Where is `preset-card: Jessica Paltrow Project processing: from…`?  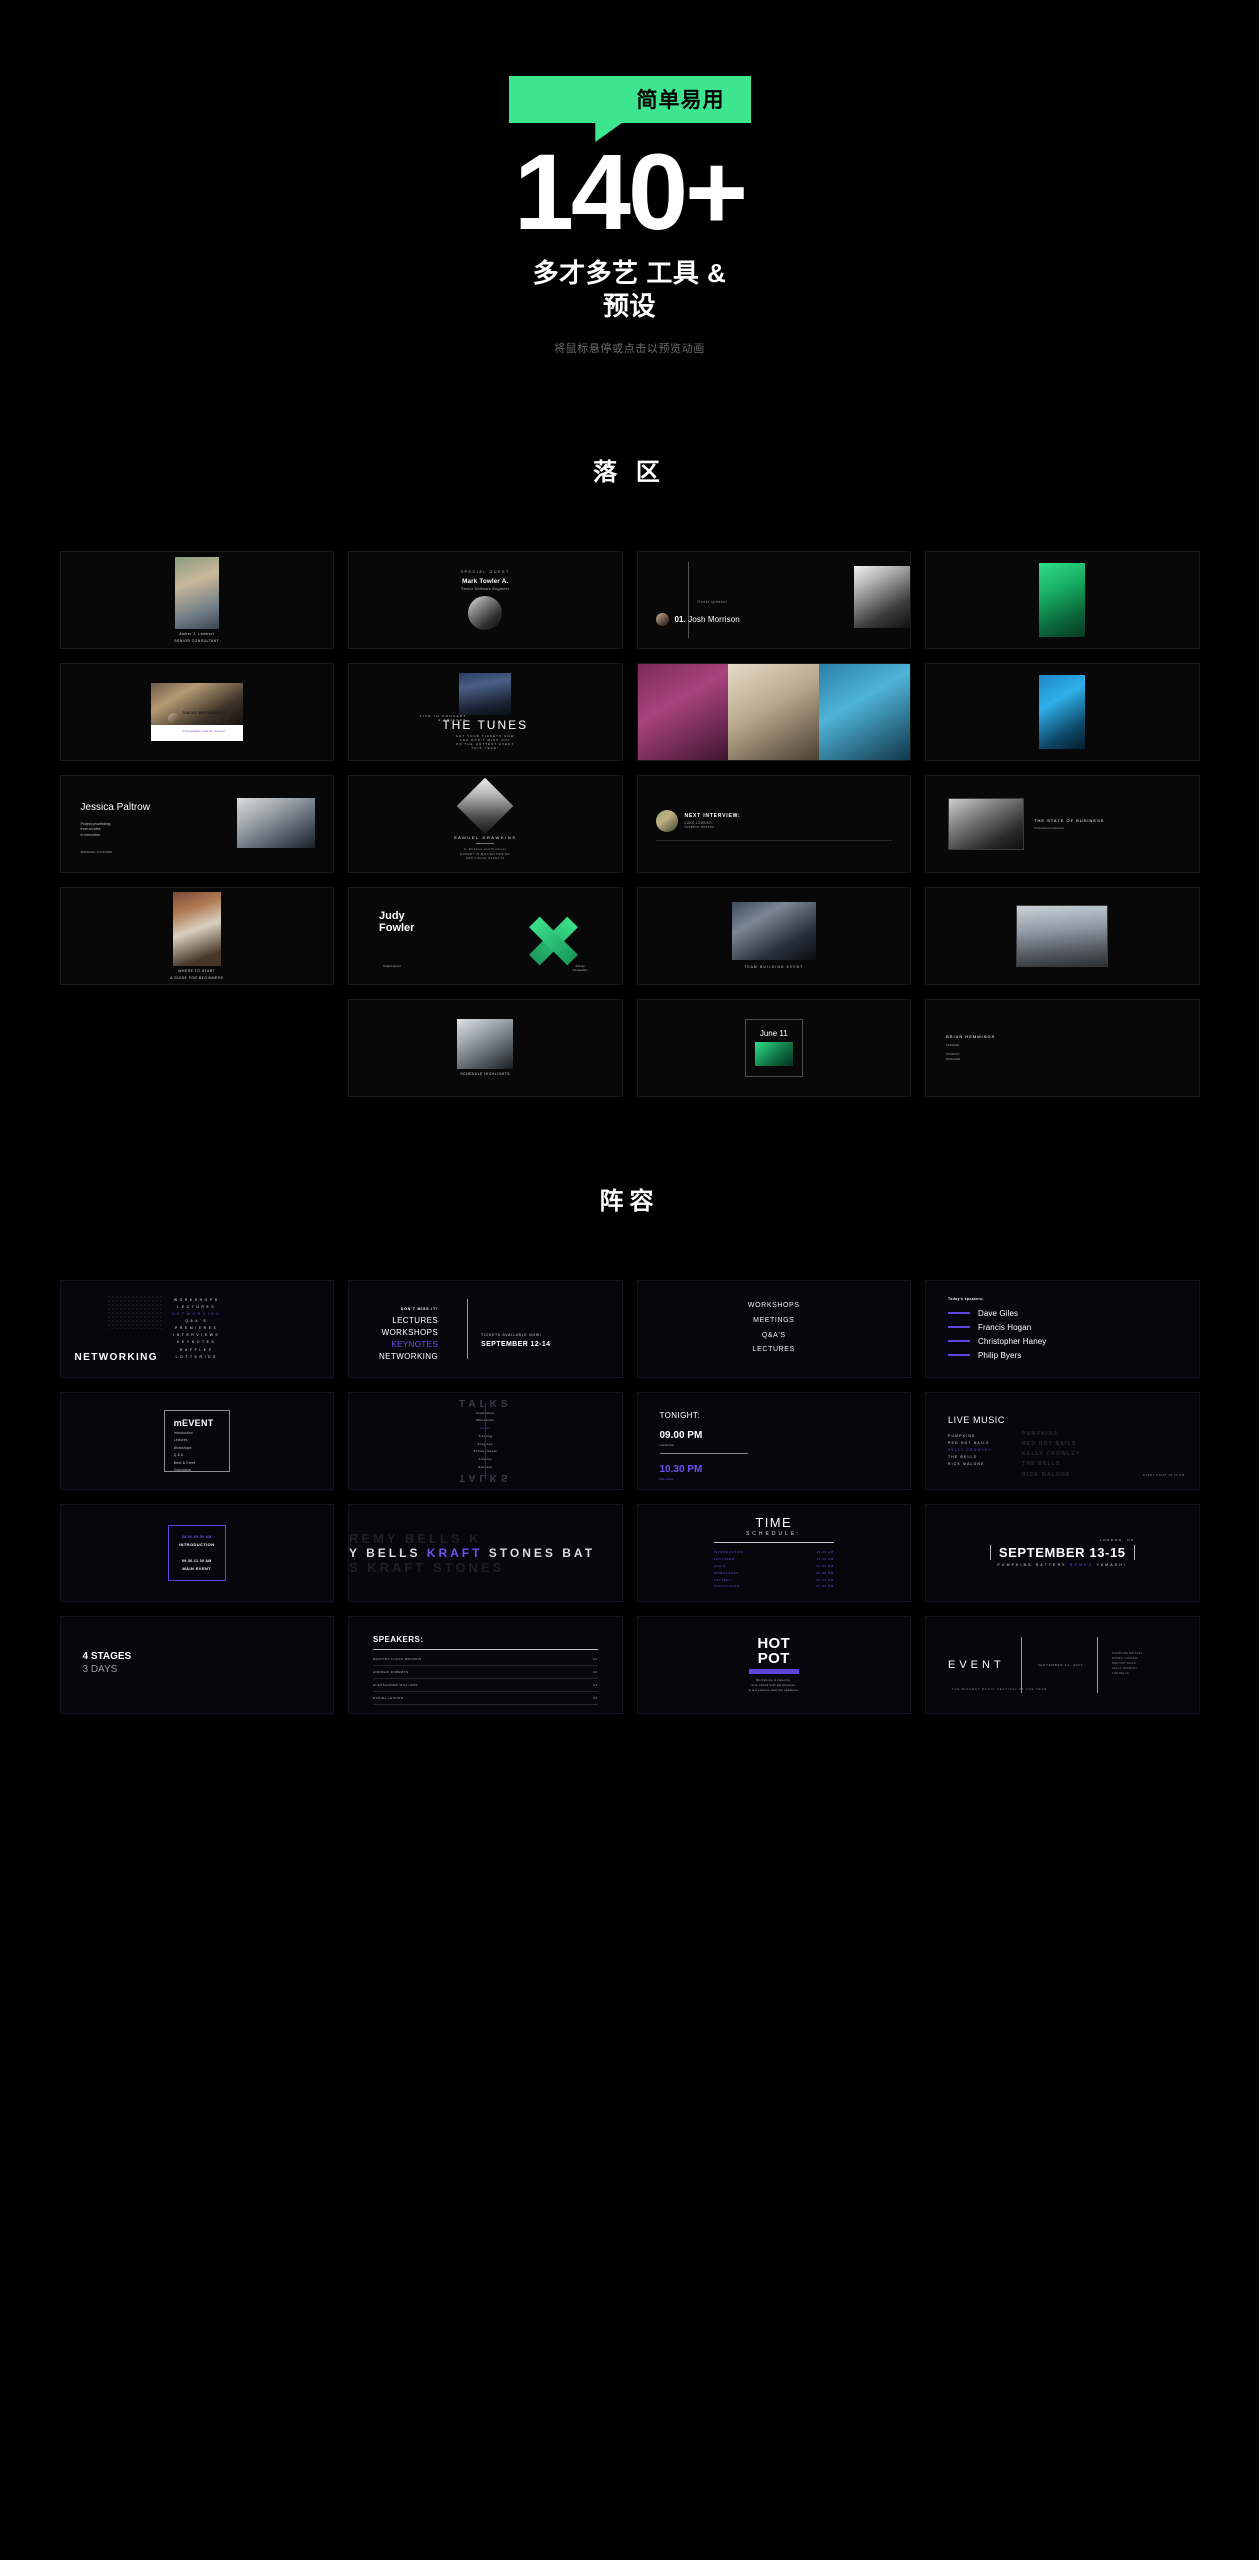 preset-card: Jessica Paltrow Project processing: from… is located at coordinates (196, 823).